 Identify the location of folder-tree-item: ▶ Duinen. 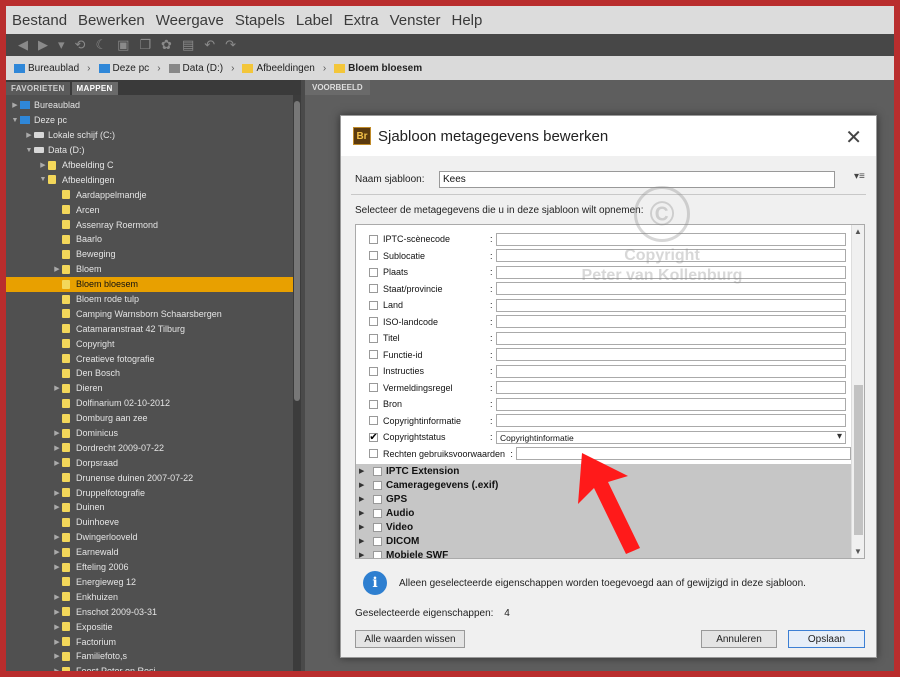
(149, 507).